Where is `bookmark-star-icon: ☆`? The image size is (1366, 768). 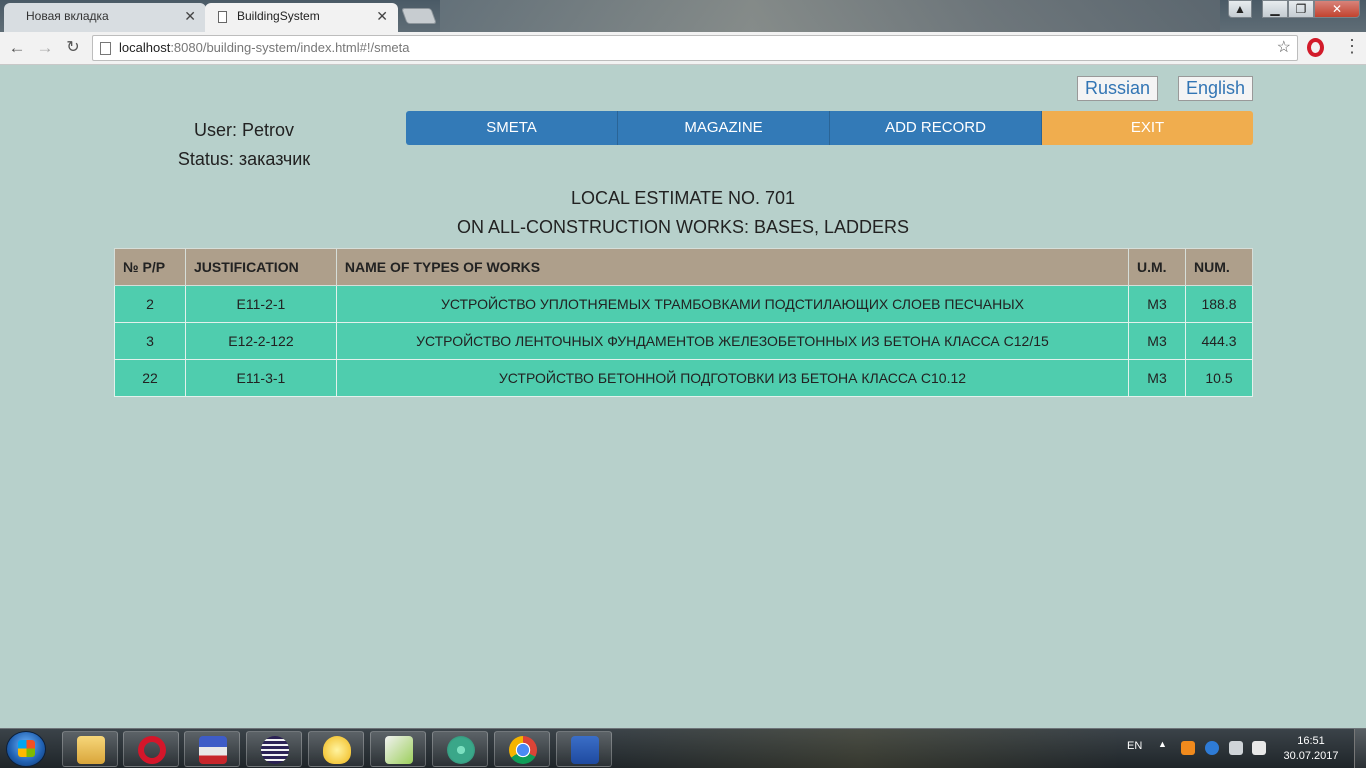 bookmark-star-icon: ☆ is located at coordinates (1284, 48).